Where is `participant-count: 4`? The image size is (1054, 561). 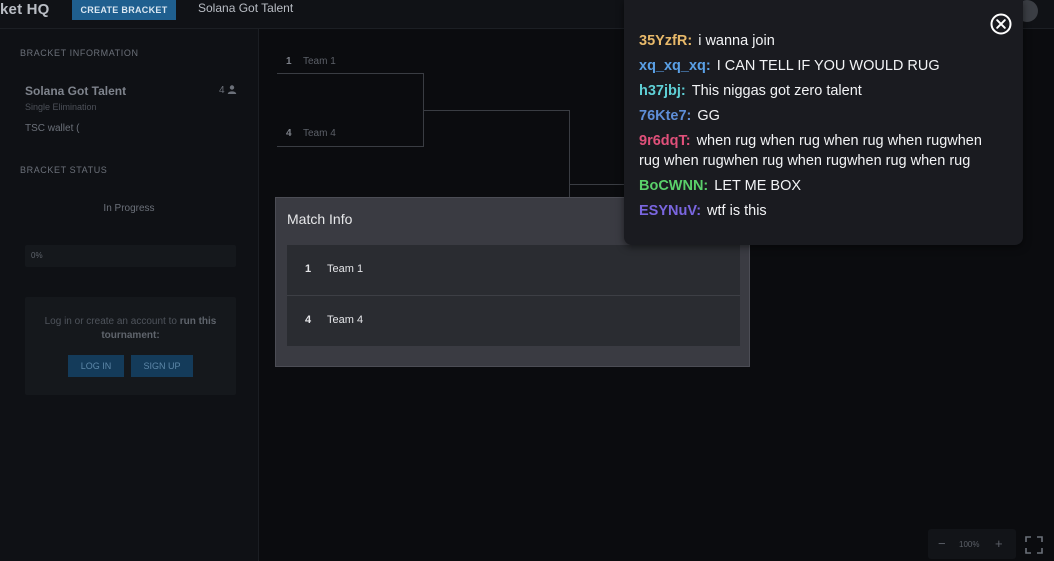
participant-count: 4 is located at coordinates (228, 90).